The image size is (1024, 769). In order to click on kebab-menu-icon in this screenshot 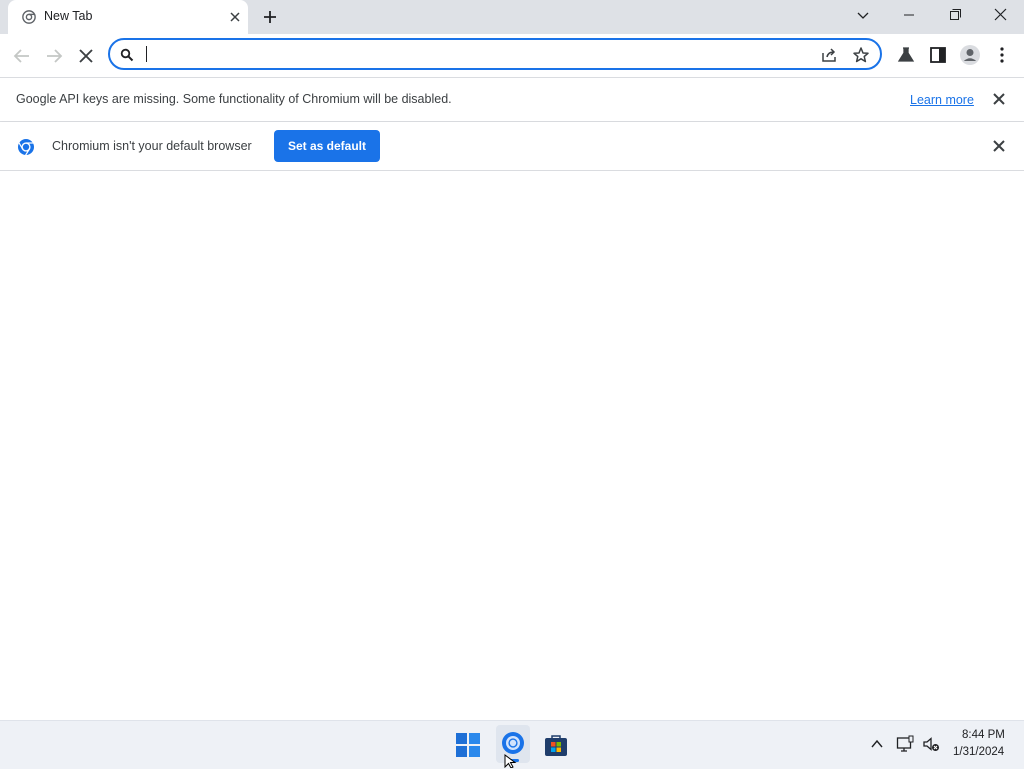, I will do `click(1002, 55)`.